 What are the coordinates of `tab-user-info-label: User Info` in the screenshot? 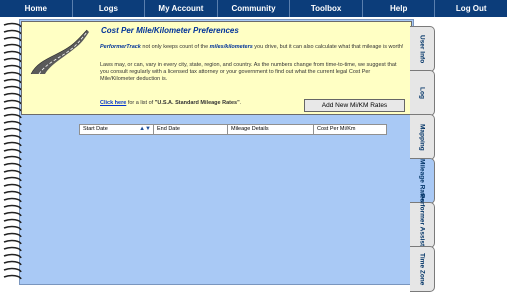 It's located at (422, 49).